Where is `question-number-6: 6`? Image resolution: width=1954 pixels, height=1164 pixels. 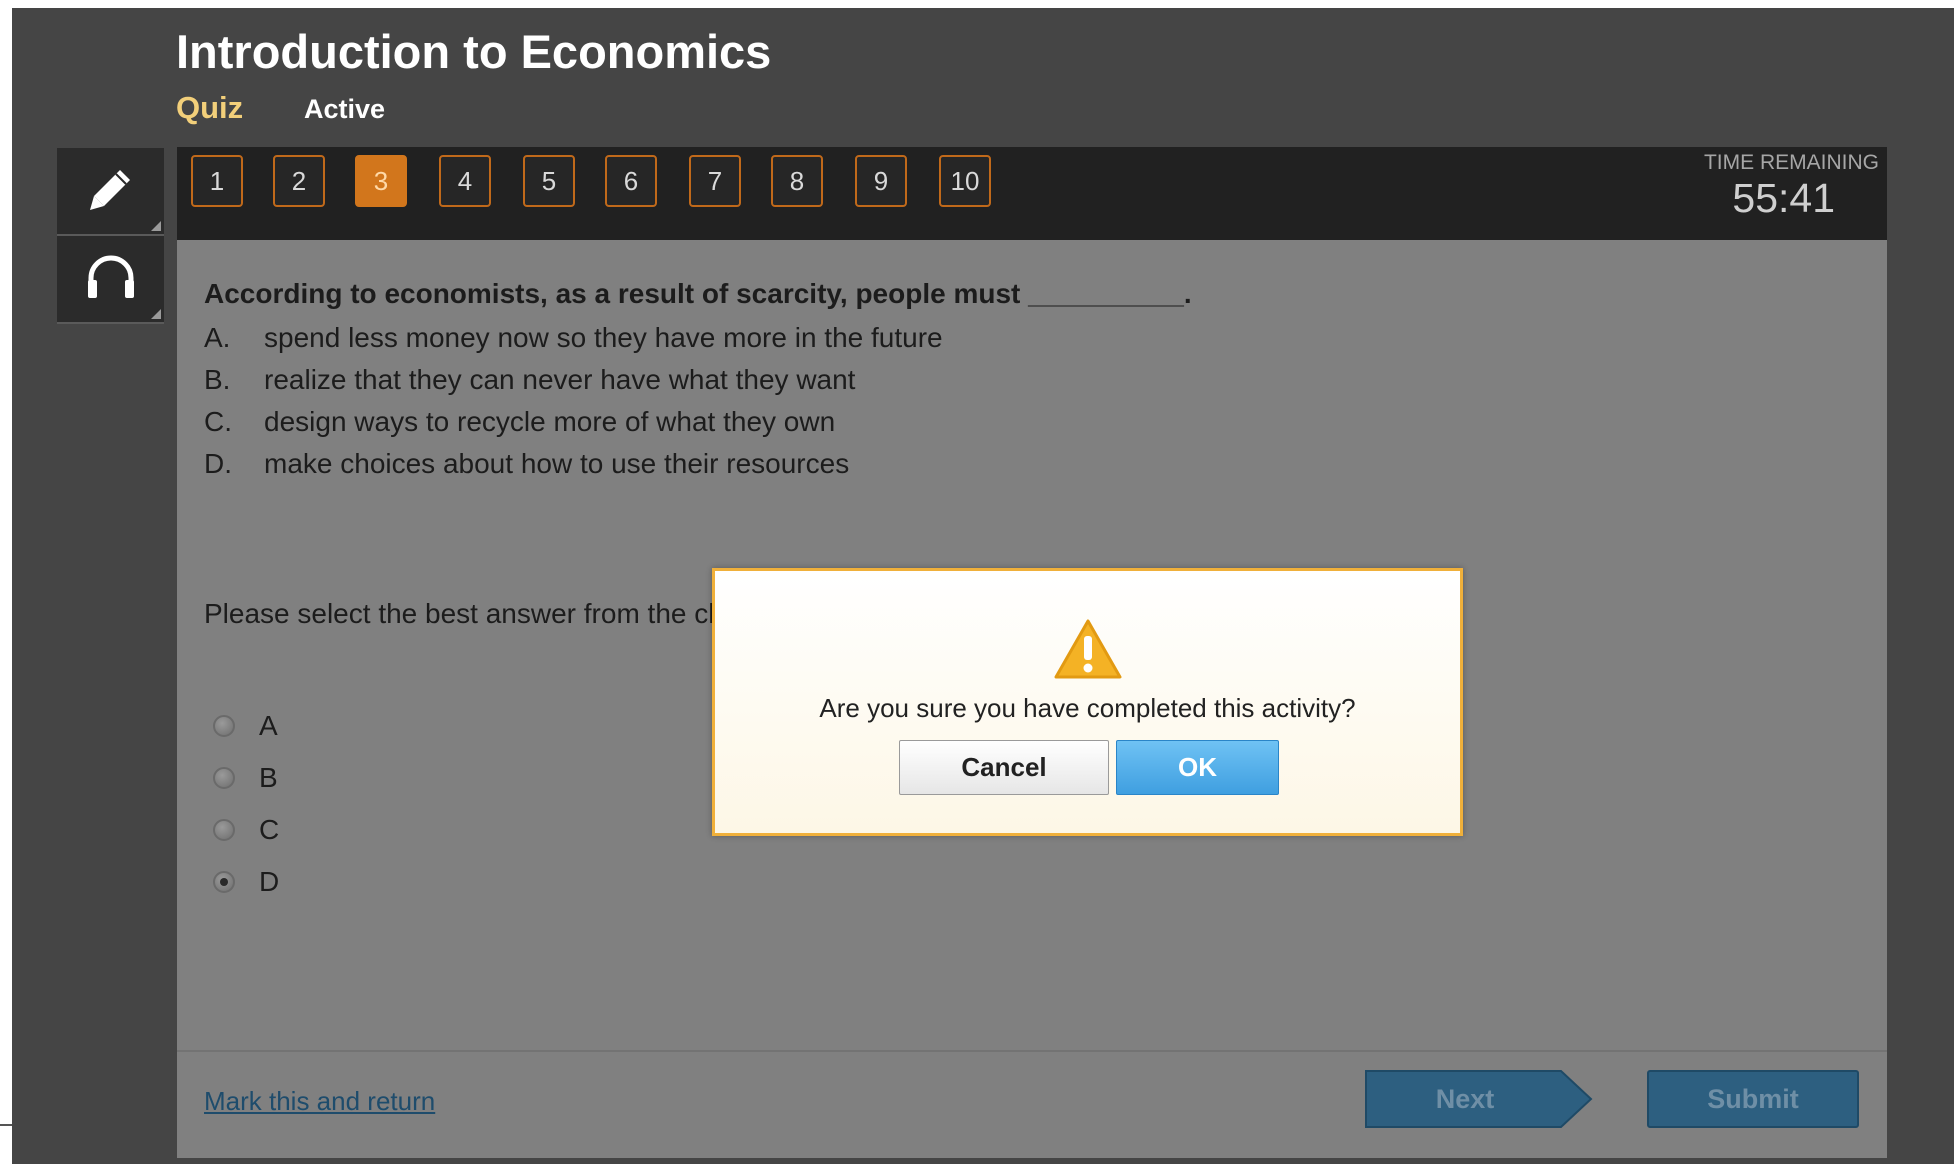
question-number-6: 6 is located at coordinates (631, 181).